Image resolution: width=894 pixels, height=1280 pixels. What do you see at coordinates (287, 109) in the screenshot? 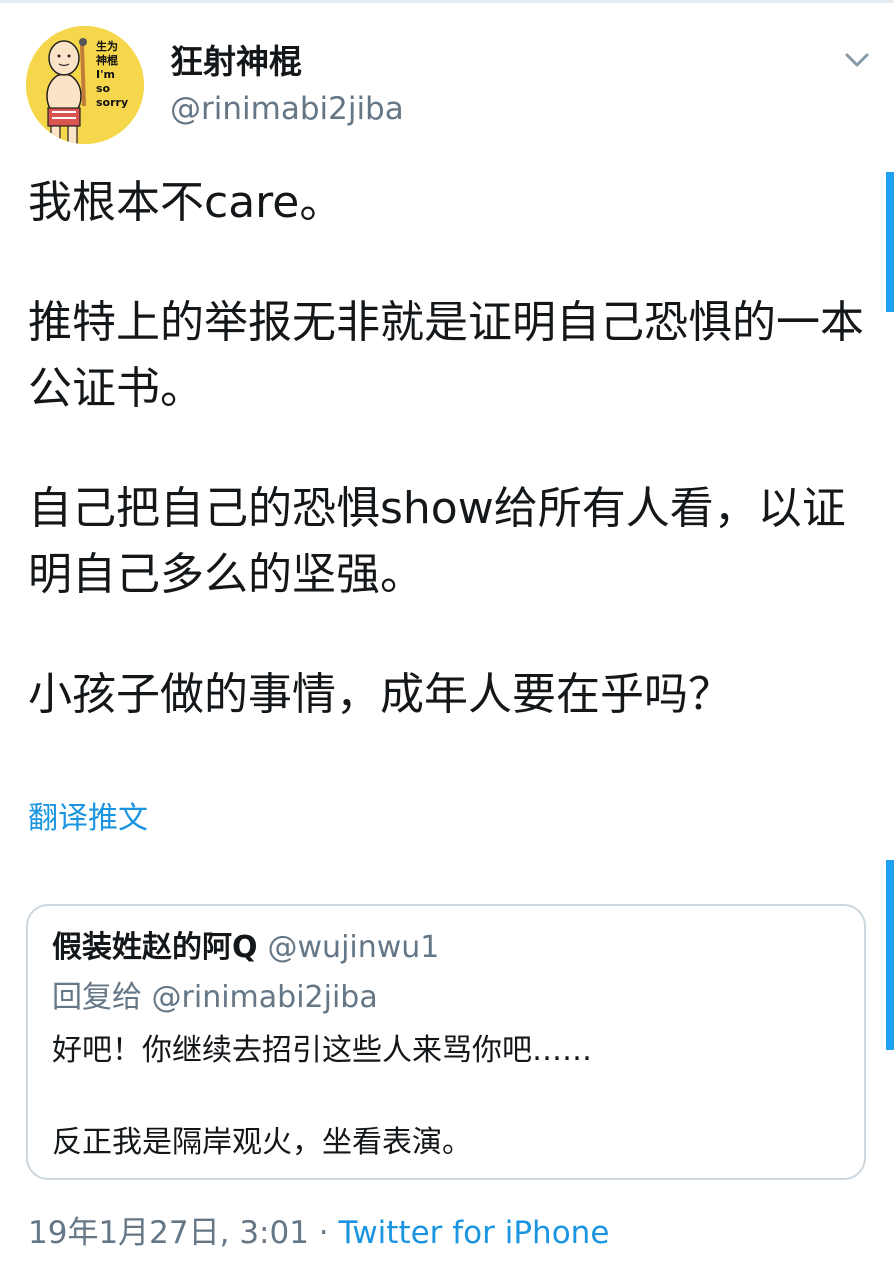
I see `author-handle: @rinimabi2jiba` at bounding box center [287, 109].